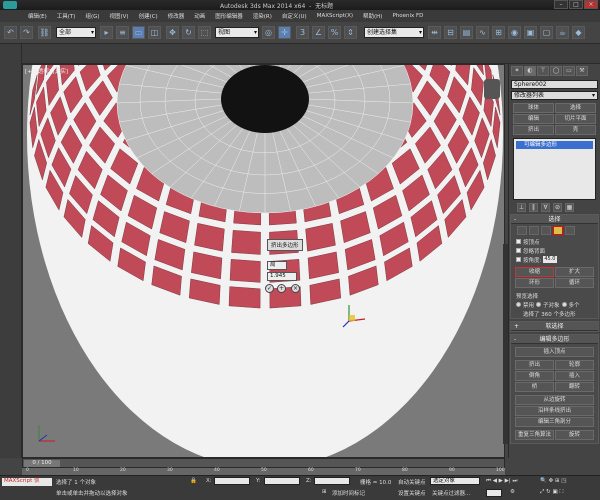 The width and height of the screenshot is (600, 500). Describe the element at coordinates (556, 71) in the screenshot. I see `motion-tab-icon: ◯` at that location.